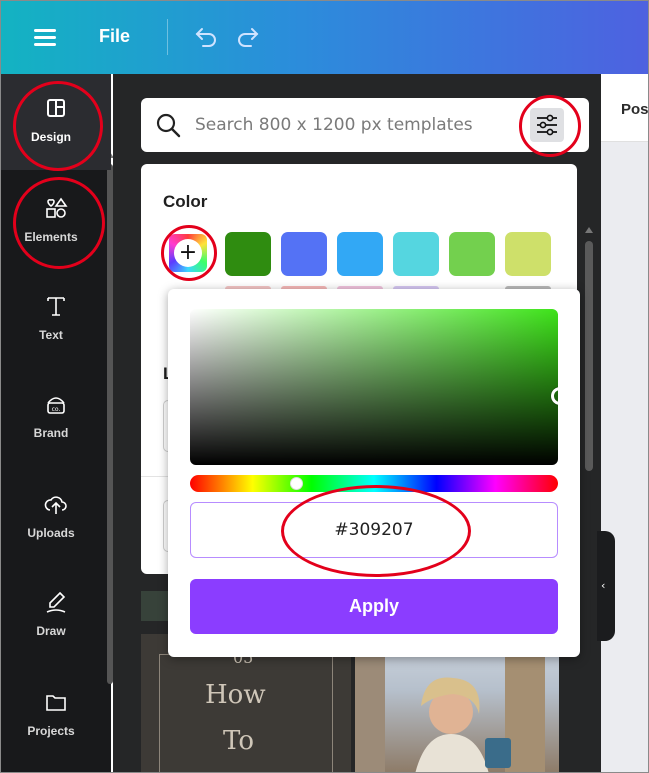  Describe the element at coordinates (56, 518) in the screenshot. I see `rail-item-uploads: Uploads` at that location.